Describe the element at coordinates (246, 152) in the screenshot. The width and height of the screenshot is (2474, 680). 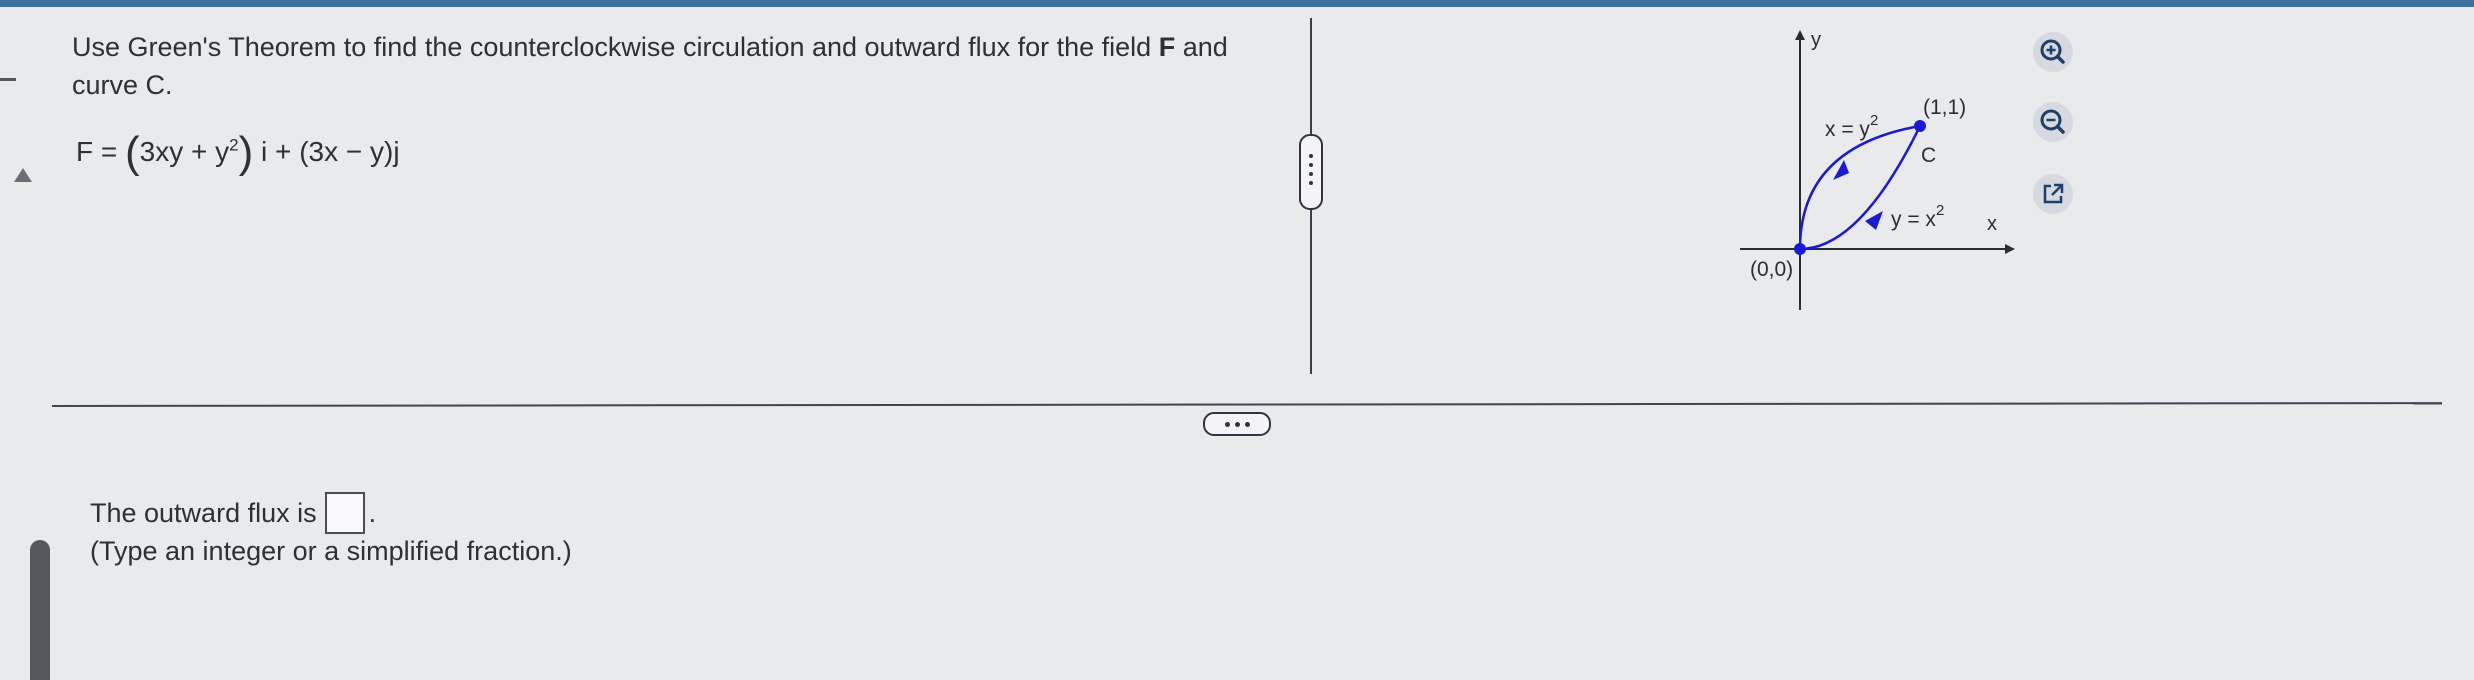
I see `formula-close-paren: )` at that location.